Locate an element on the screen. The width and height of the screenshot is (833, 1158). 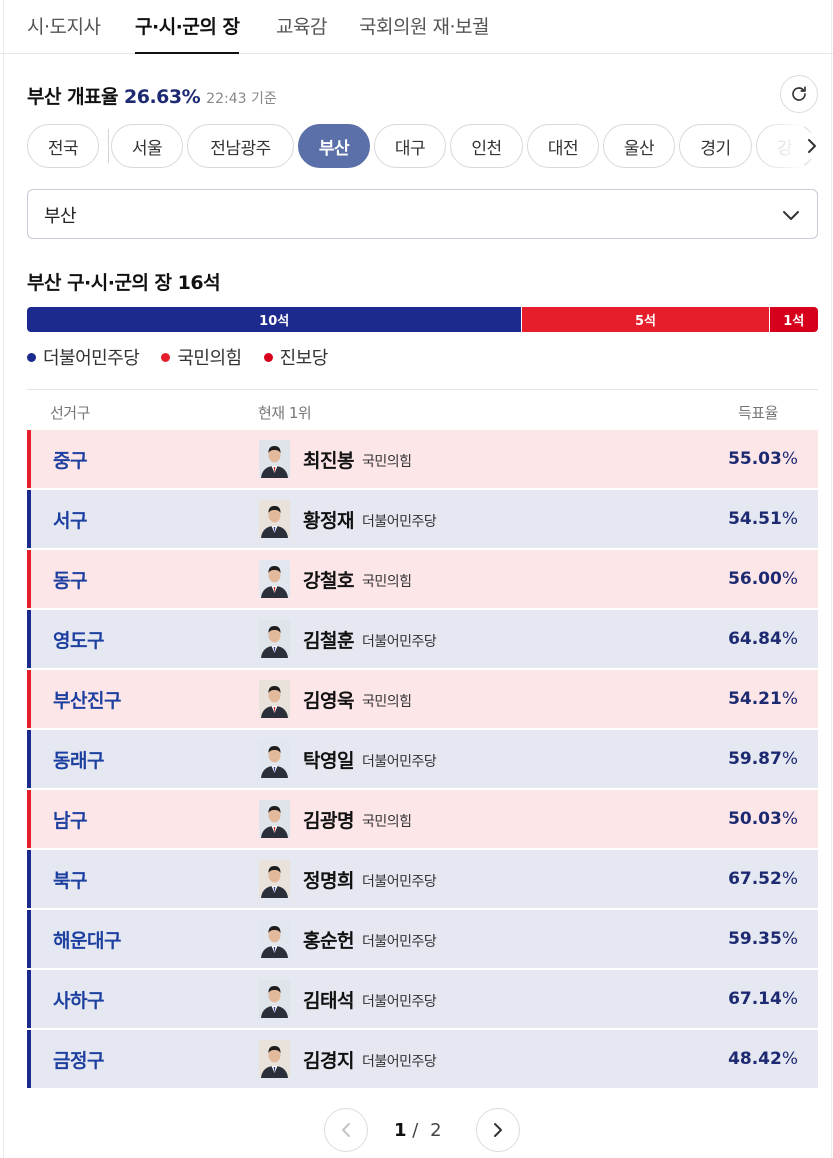
column-header-leader: 현재 1위 is located at coordinates (285, 413).